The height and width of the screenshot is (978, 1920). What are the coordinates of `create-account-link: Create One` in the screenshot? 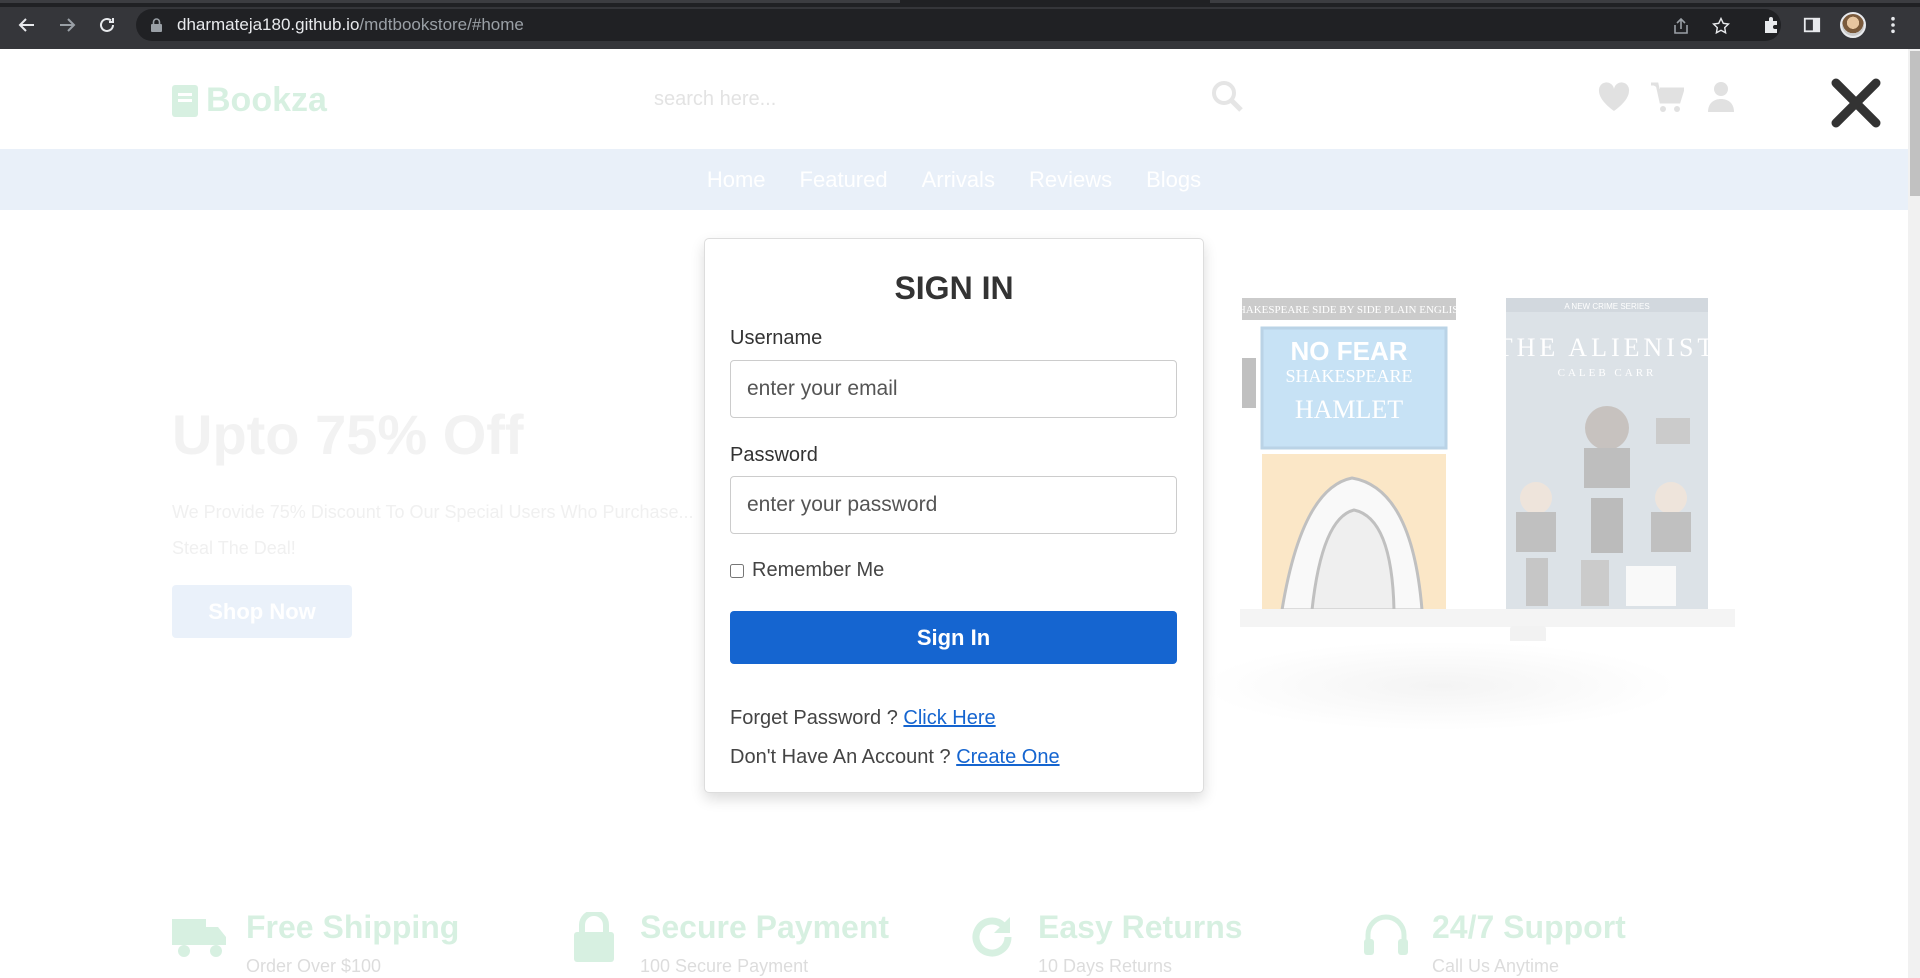 It's located at (1007, 757).